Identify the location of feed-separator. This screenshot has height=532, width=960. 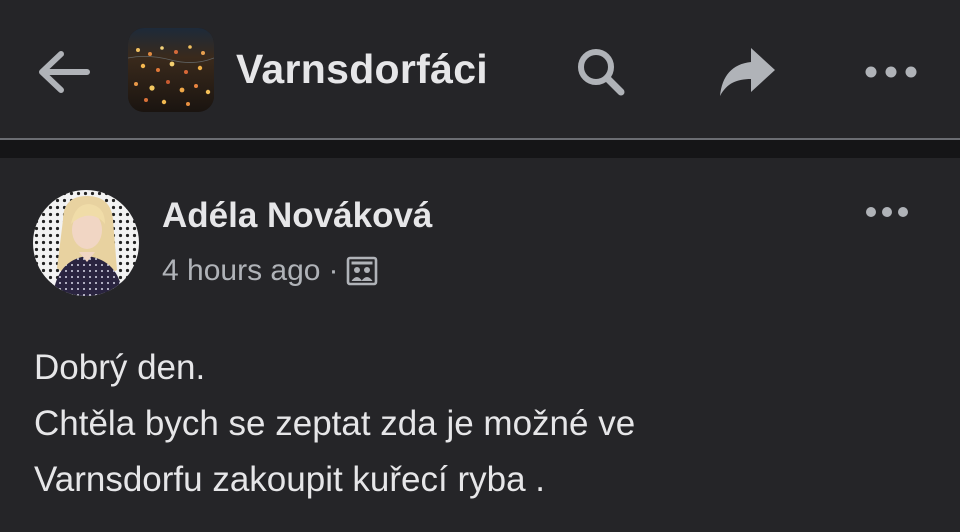
(480, 149).